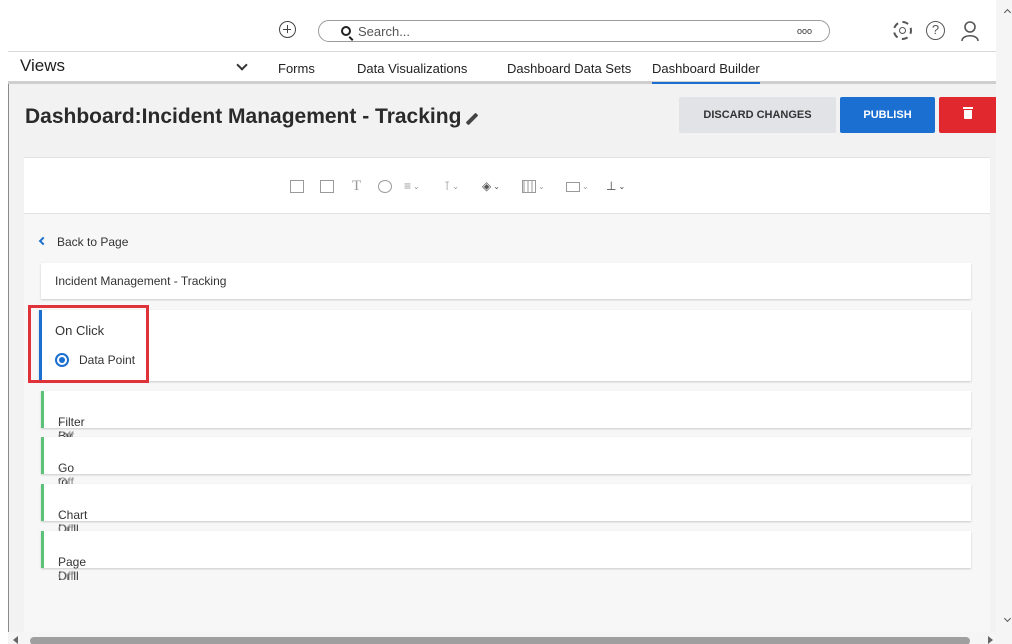 Image resolution: width=1012 pixels, height=644 pixels. Describe the element at coordinates (491, 186) in the screenshot. I see `layers-icon: ◈ ⌄` at that location.